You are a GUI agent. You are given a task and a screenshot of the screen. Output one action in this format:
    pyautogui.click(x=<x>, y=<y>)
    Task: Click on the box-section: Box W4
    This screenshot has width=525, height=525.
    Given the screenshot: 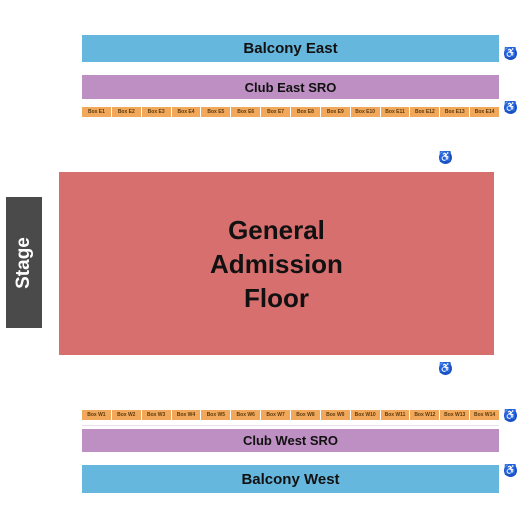 What is the action you would take?
    pyautogui.click(x=186, y=415)
    